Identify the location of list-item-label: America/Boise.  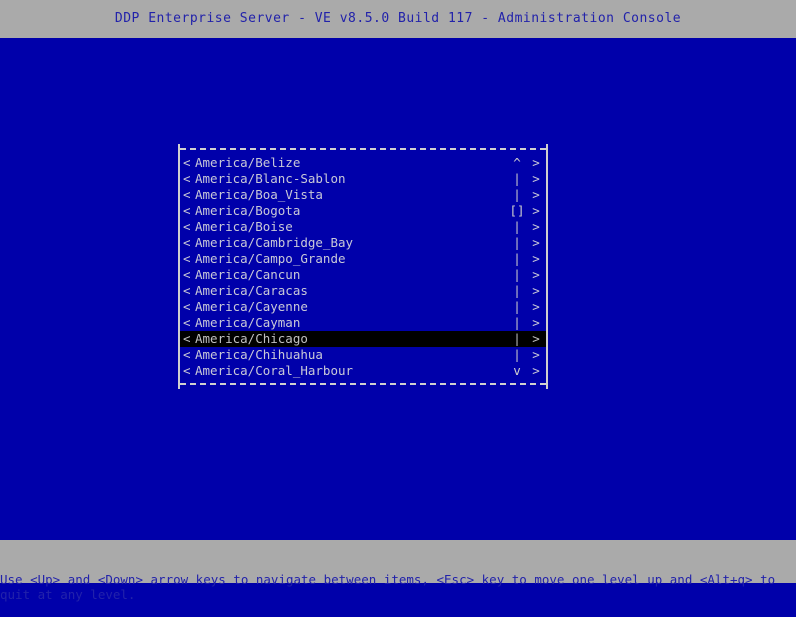
(244, 226).